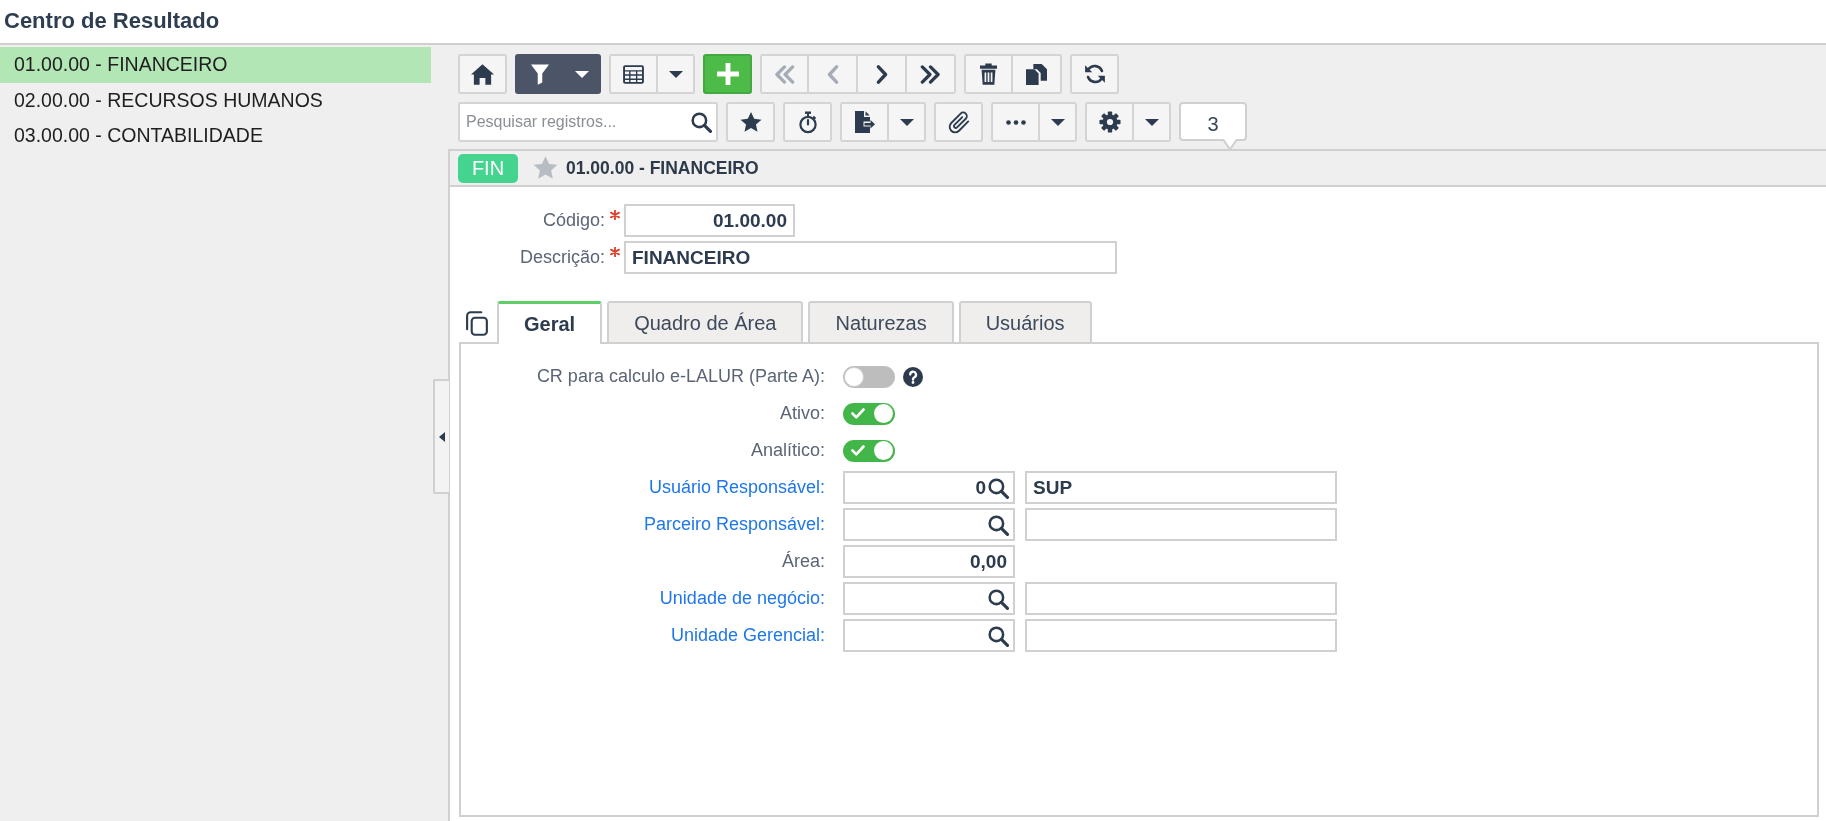 The height and width of the screenshot is (821, 1826). Describe the element at coordinates (573, 220) in the screenshot. I see `field-label: Código:` at that location.